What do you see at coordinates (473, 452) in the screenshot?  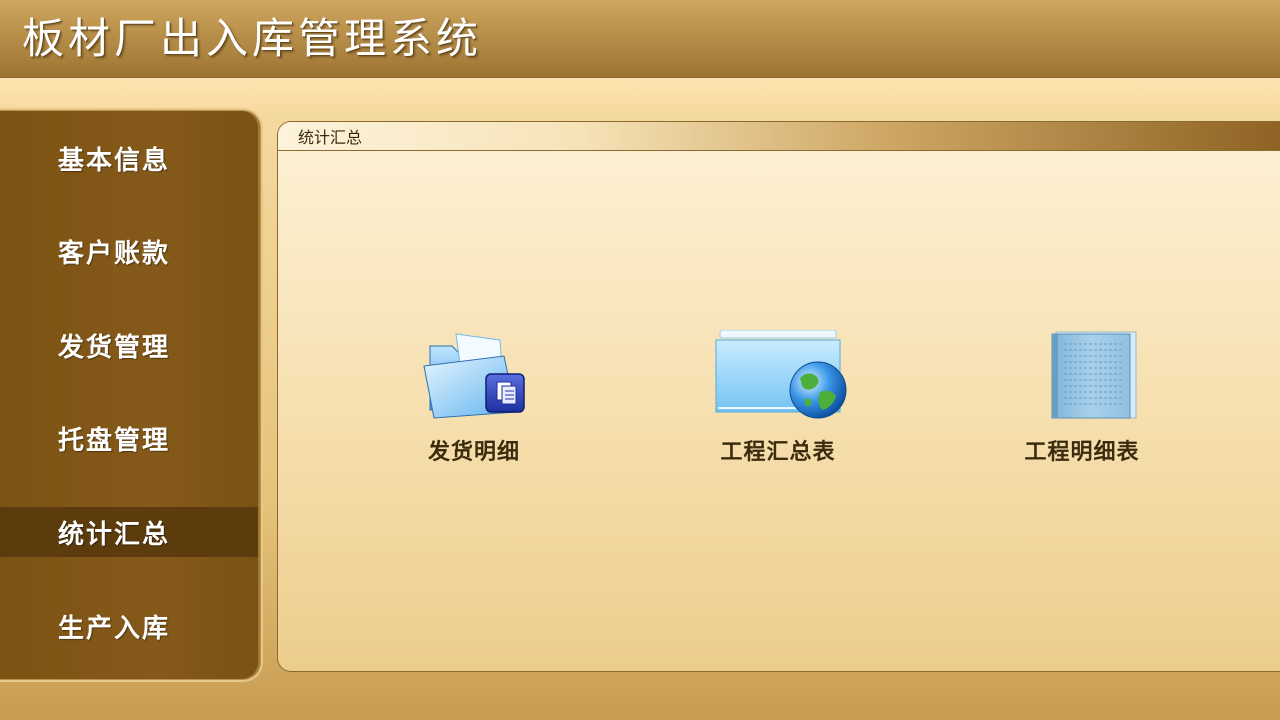 I see `tile-label: 发货明细` at bounding box center [473, 452].